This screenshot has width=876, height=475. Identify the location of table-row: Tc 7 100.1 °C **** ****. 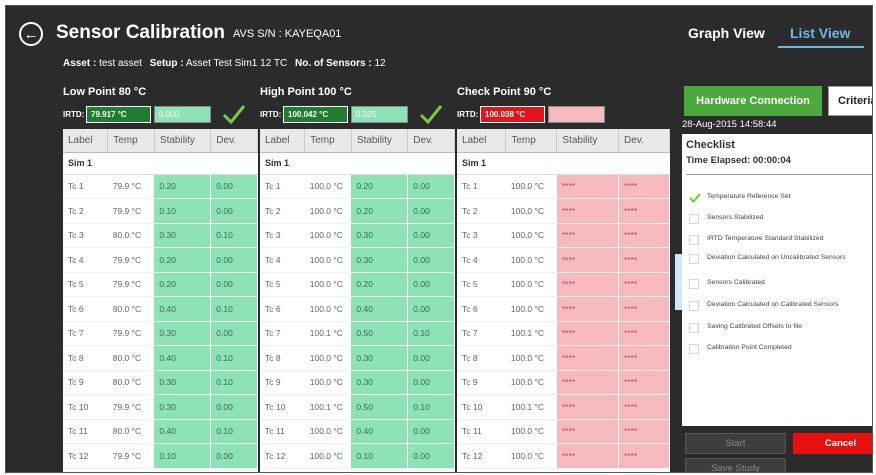
(563, 333).